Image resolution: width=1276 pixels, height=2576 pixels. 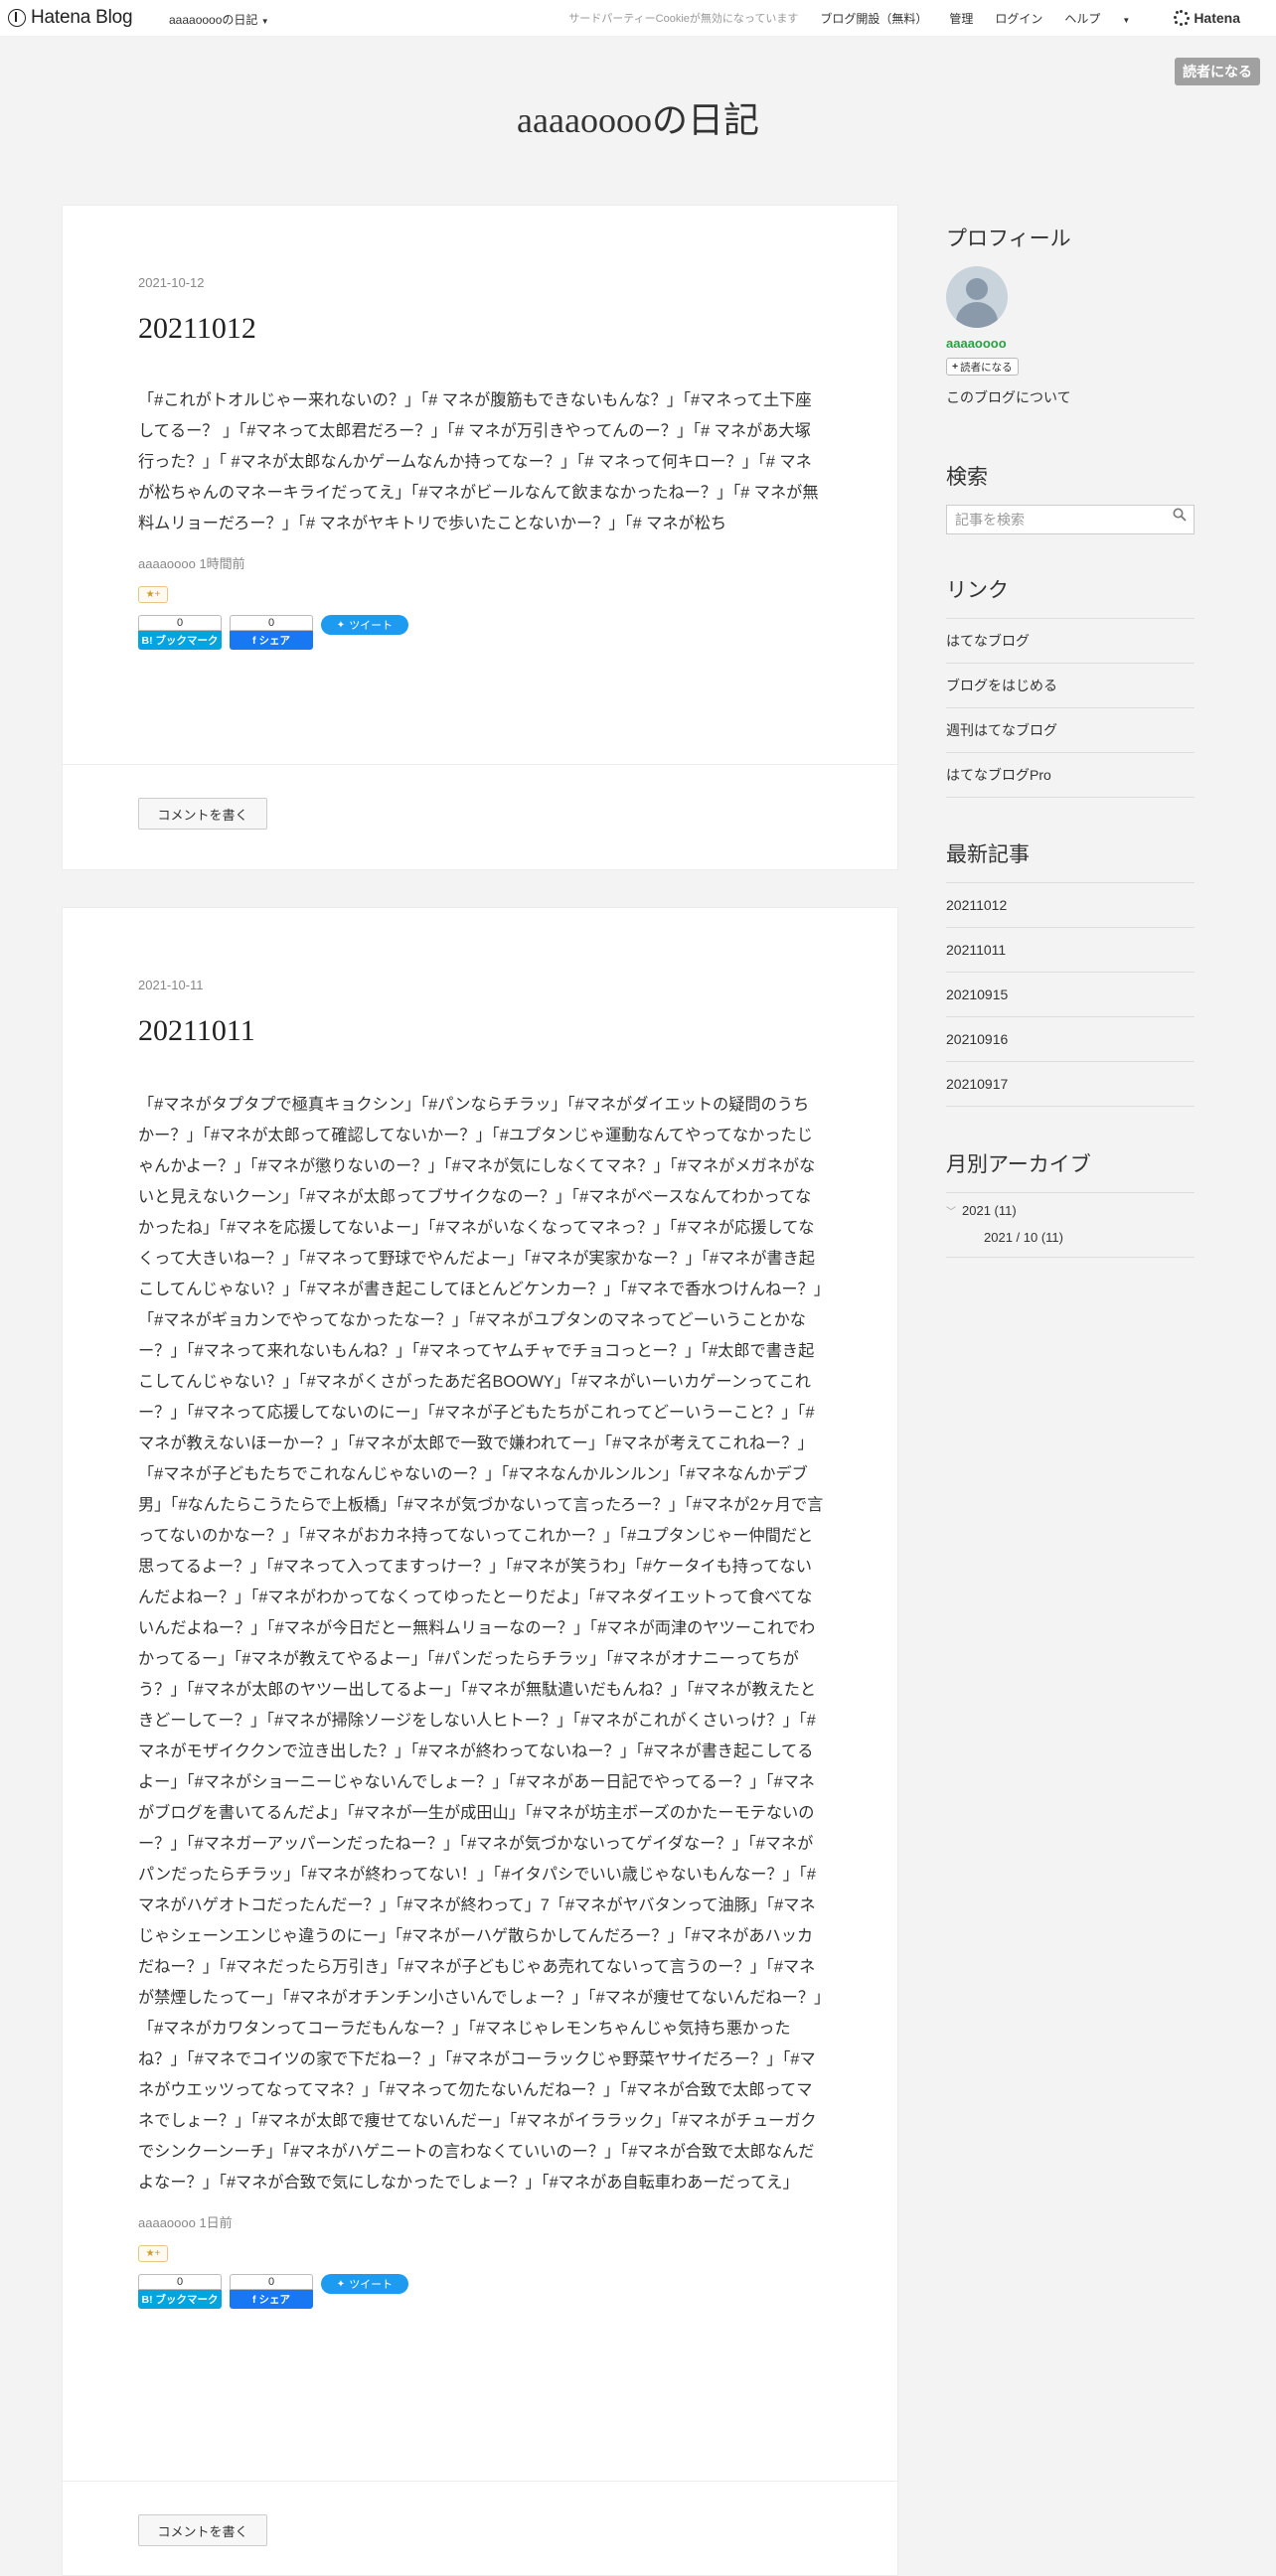 What do you see at coordinates (1070, 519) in the screenshot?
I see `search-input: 記事を検索` at bounding box center [1070, 519].